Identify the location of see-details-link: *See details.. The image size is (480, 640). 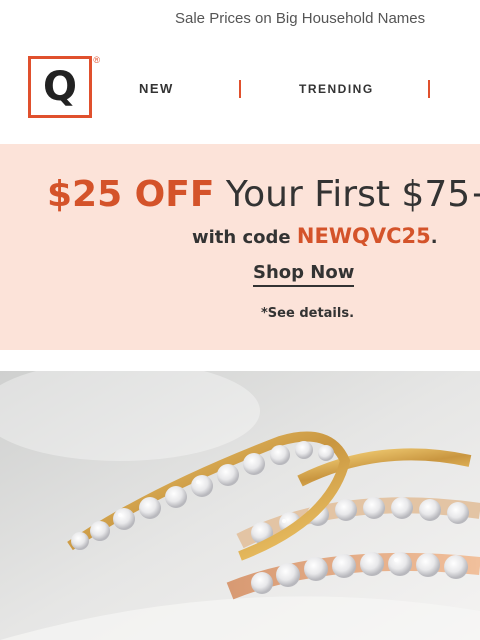
(307, 313).